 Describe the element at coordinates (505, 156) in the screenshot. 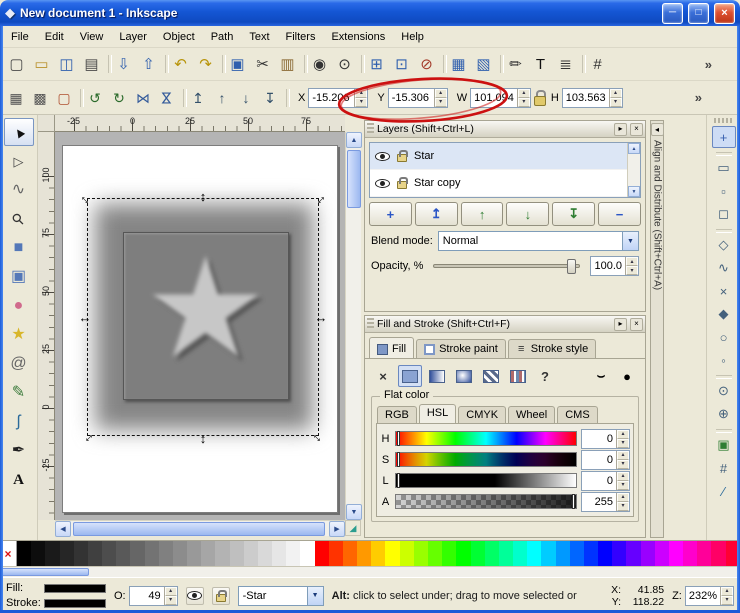

I see `layer-row: Star` at that location.